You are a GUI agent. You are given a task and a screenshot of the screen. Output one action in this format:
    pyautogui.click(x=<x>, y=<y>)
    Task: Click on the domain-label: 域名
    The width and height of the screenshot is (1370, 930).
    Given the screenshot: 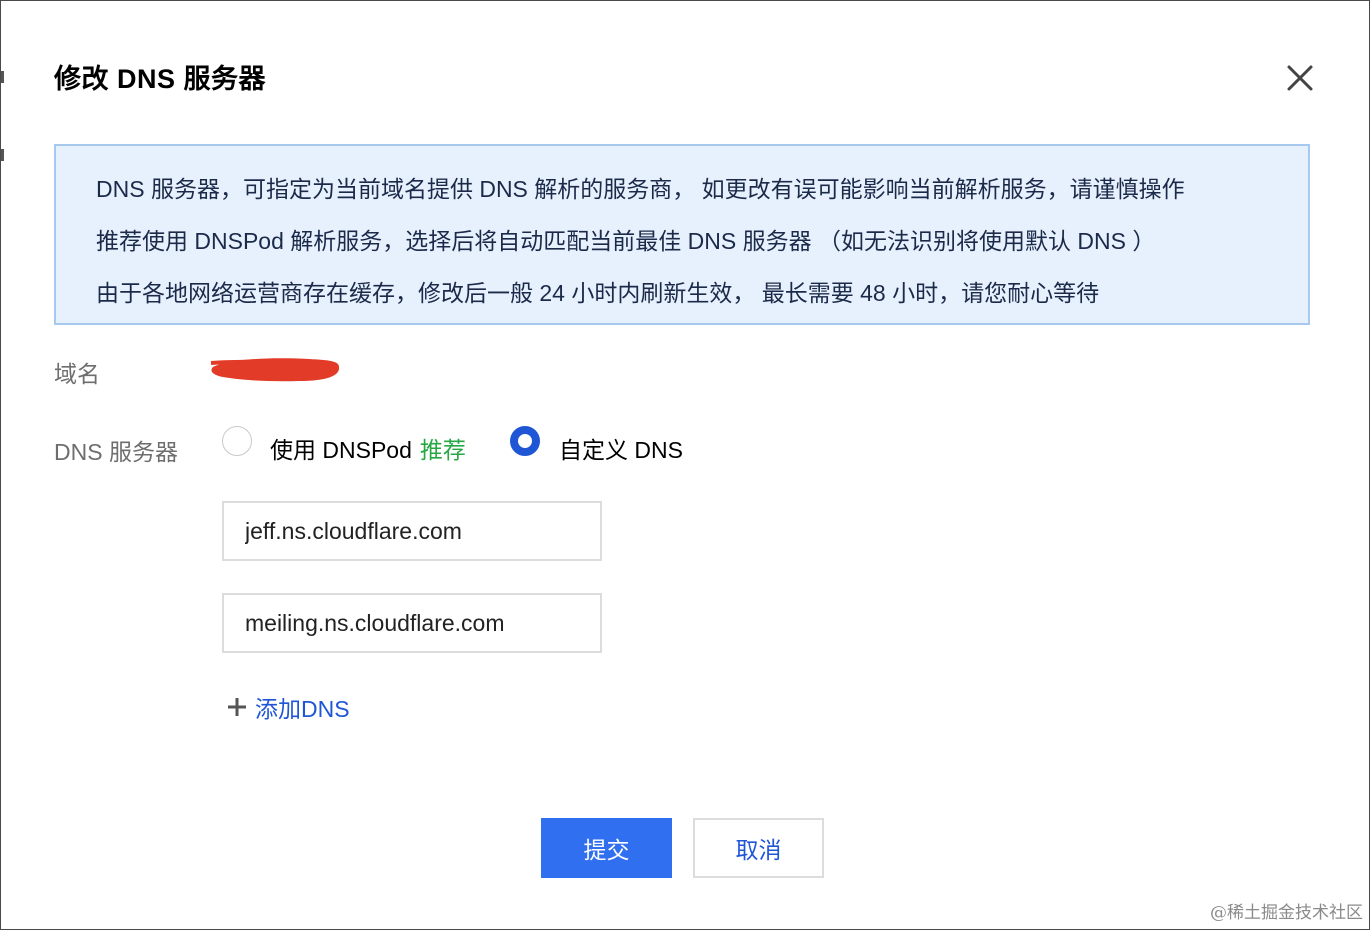 What is the action you would take?
    pyautogui.click(x=77, y=374)
    